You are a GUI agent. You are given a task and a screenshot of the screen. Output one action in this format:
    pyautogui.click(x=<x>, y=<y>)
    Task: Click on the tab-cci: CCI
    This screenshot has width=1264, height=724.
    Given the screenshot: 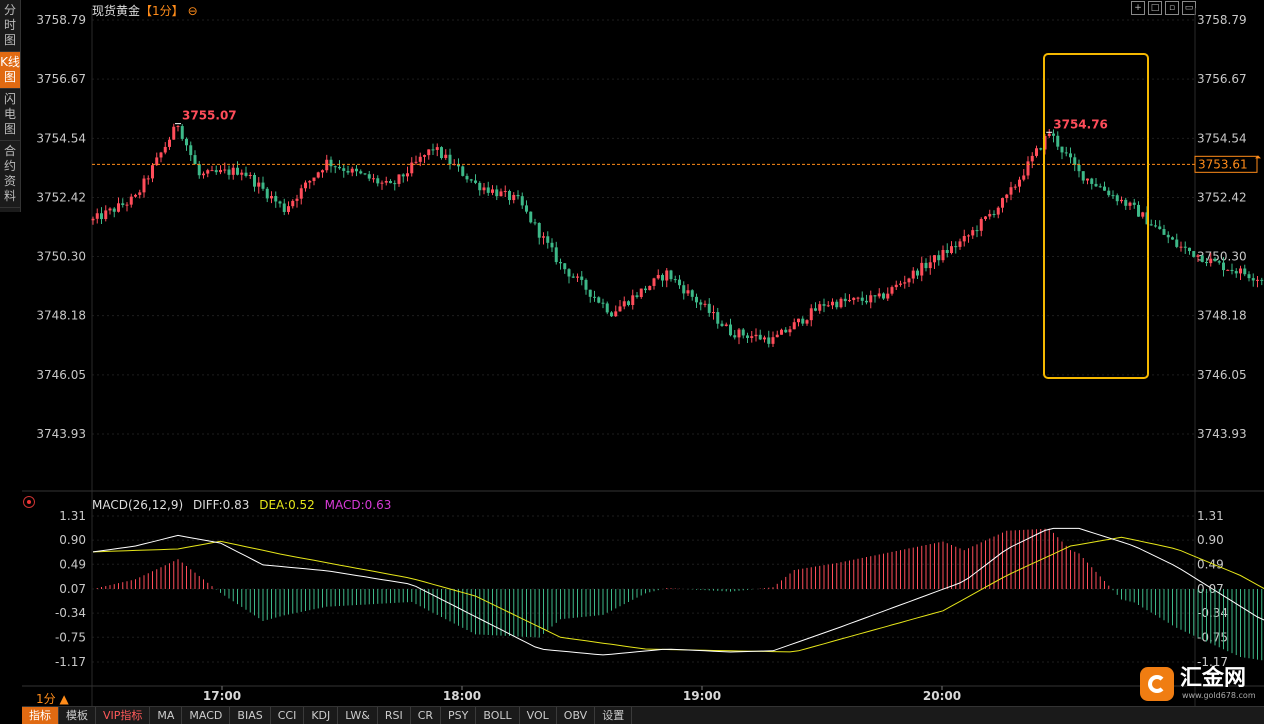 What is the action you would take?
    pyautogui.click(x=288, y=715)
    